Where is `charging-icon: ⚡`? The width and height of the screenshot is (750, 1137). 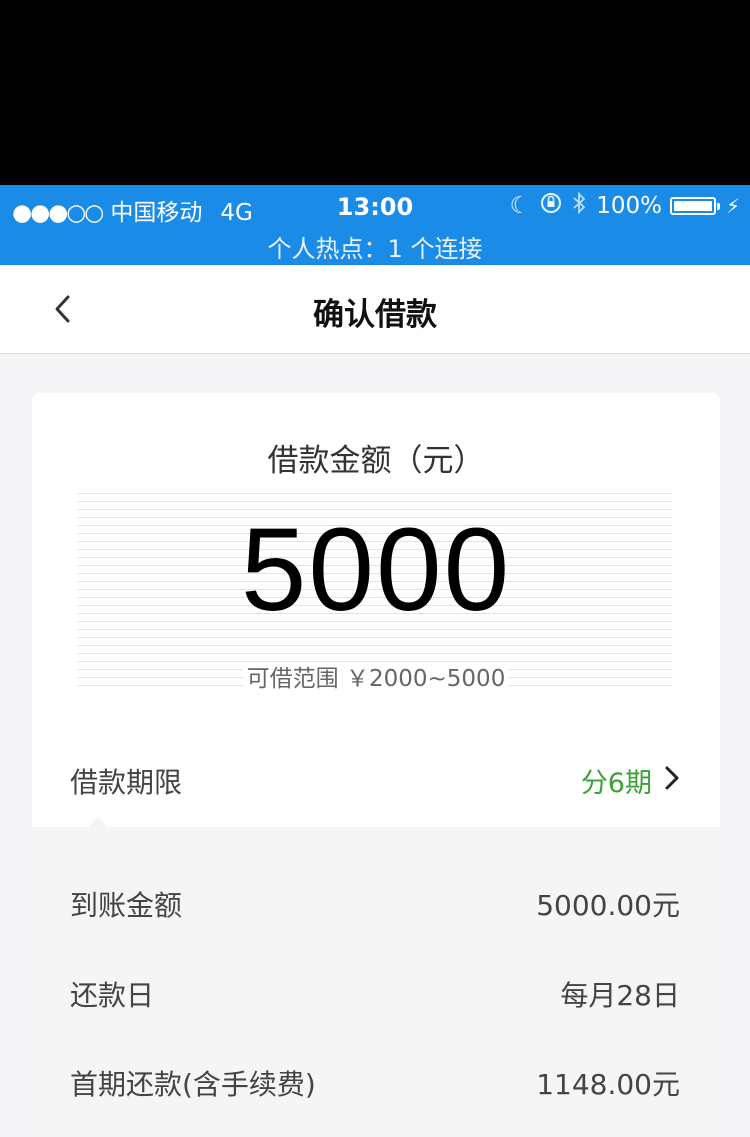
charging-icon: ⚡ is located at coordinates (732, 206).